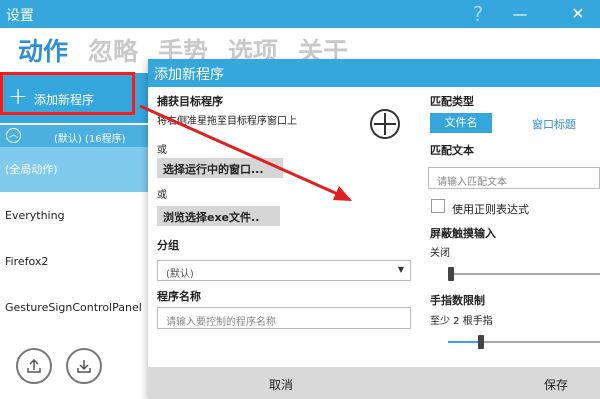 This screenshot has height=399, width=600. Describe the element at coordinates (452, 150) in the screenshot. I see `match-text-label: 匹配文本` at that location.